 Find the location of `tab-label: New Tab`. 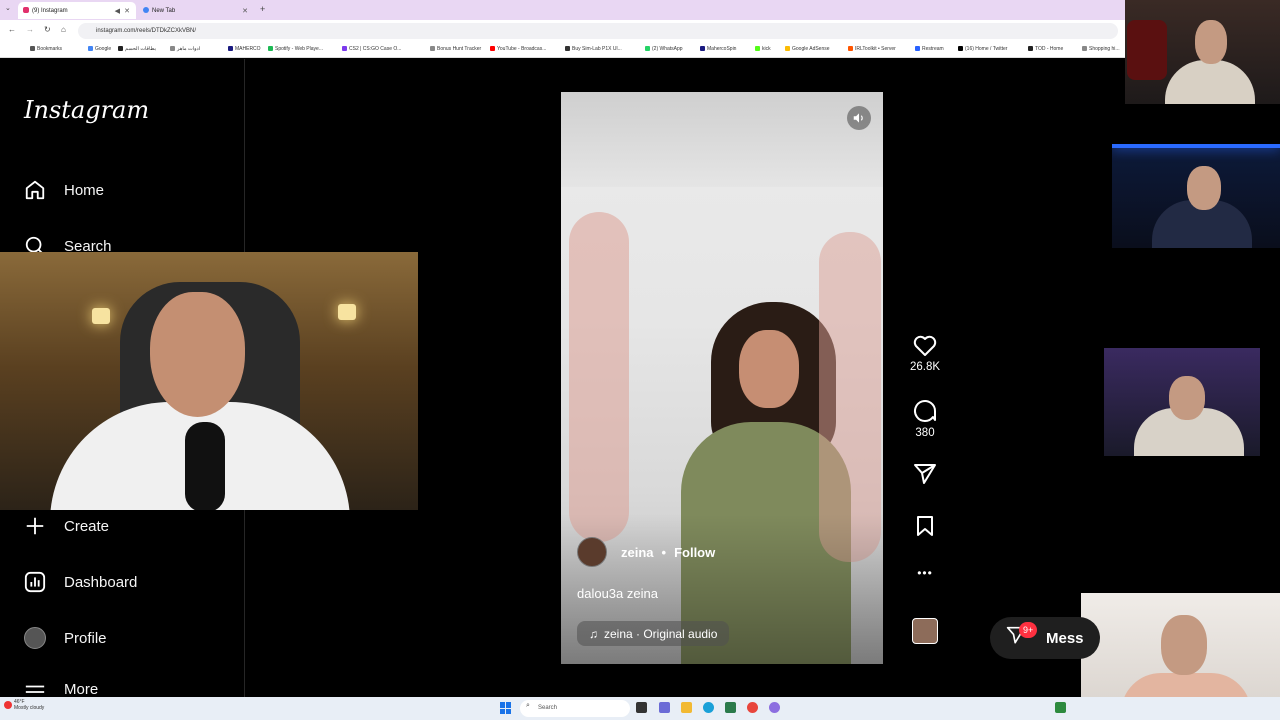

tab-label: New Tab is located at coordinates (164, 10).